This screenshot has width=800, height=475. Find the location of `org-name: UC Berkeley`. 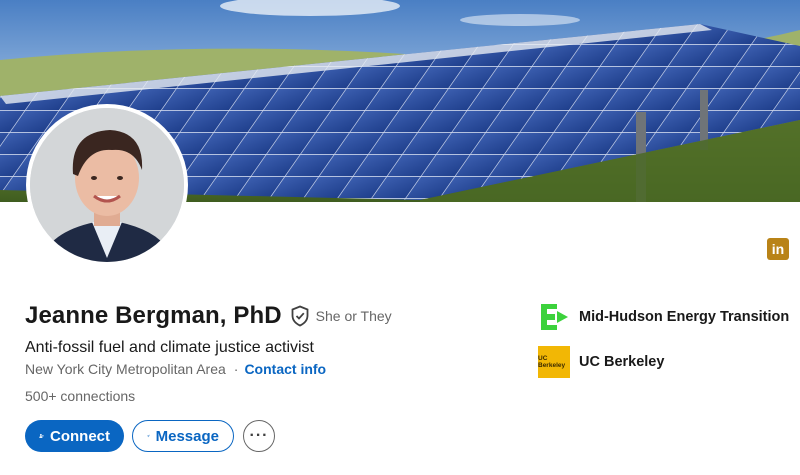

org-name: UC Berkeley is located at coordinates (622, 362).